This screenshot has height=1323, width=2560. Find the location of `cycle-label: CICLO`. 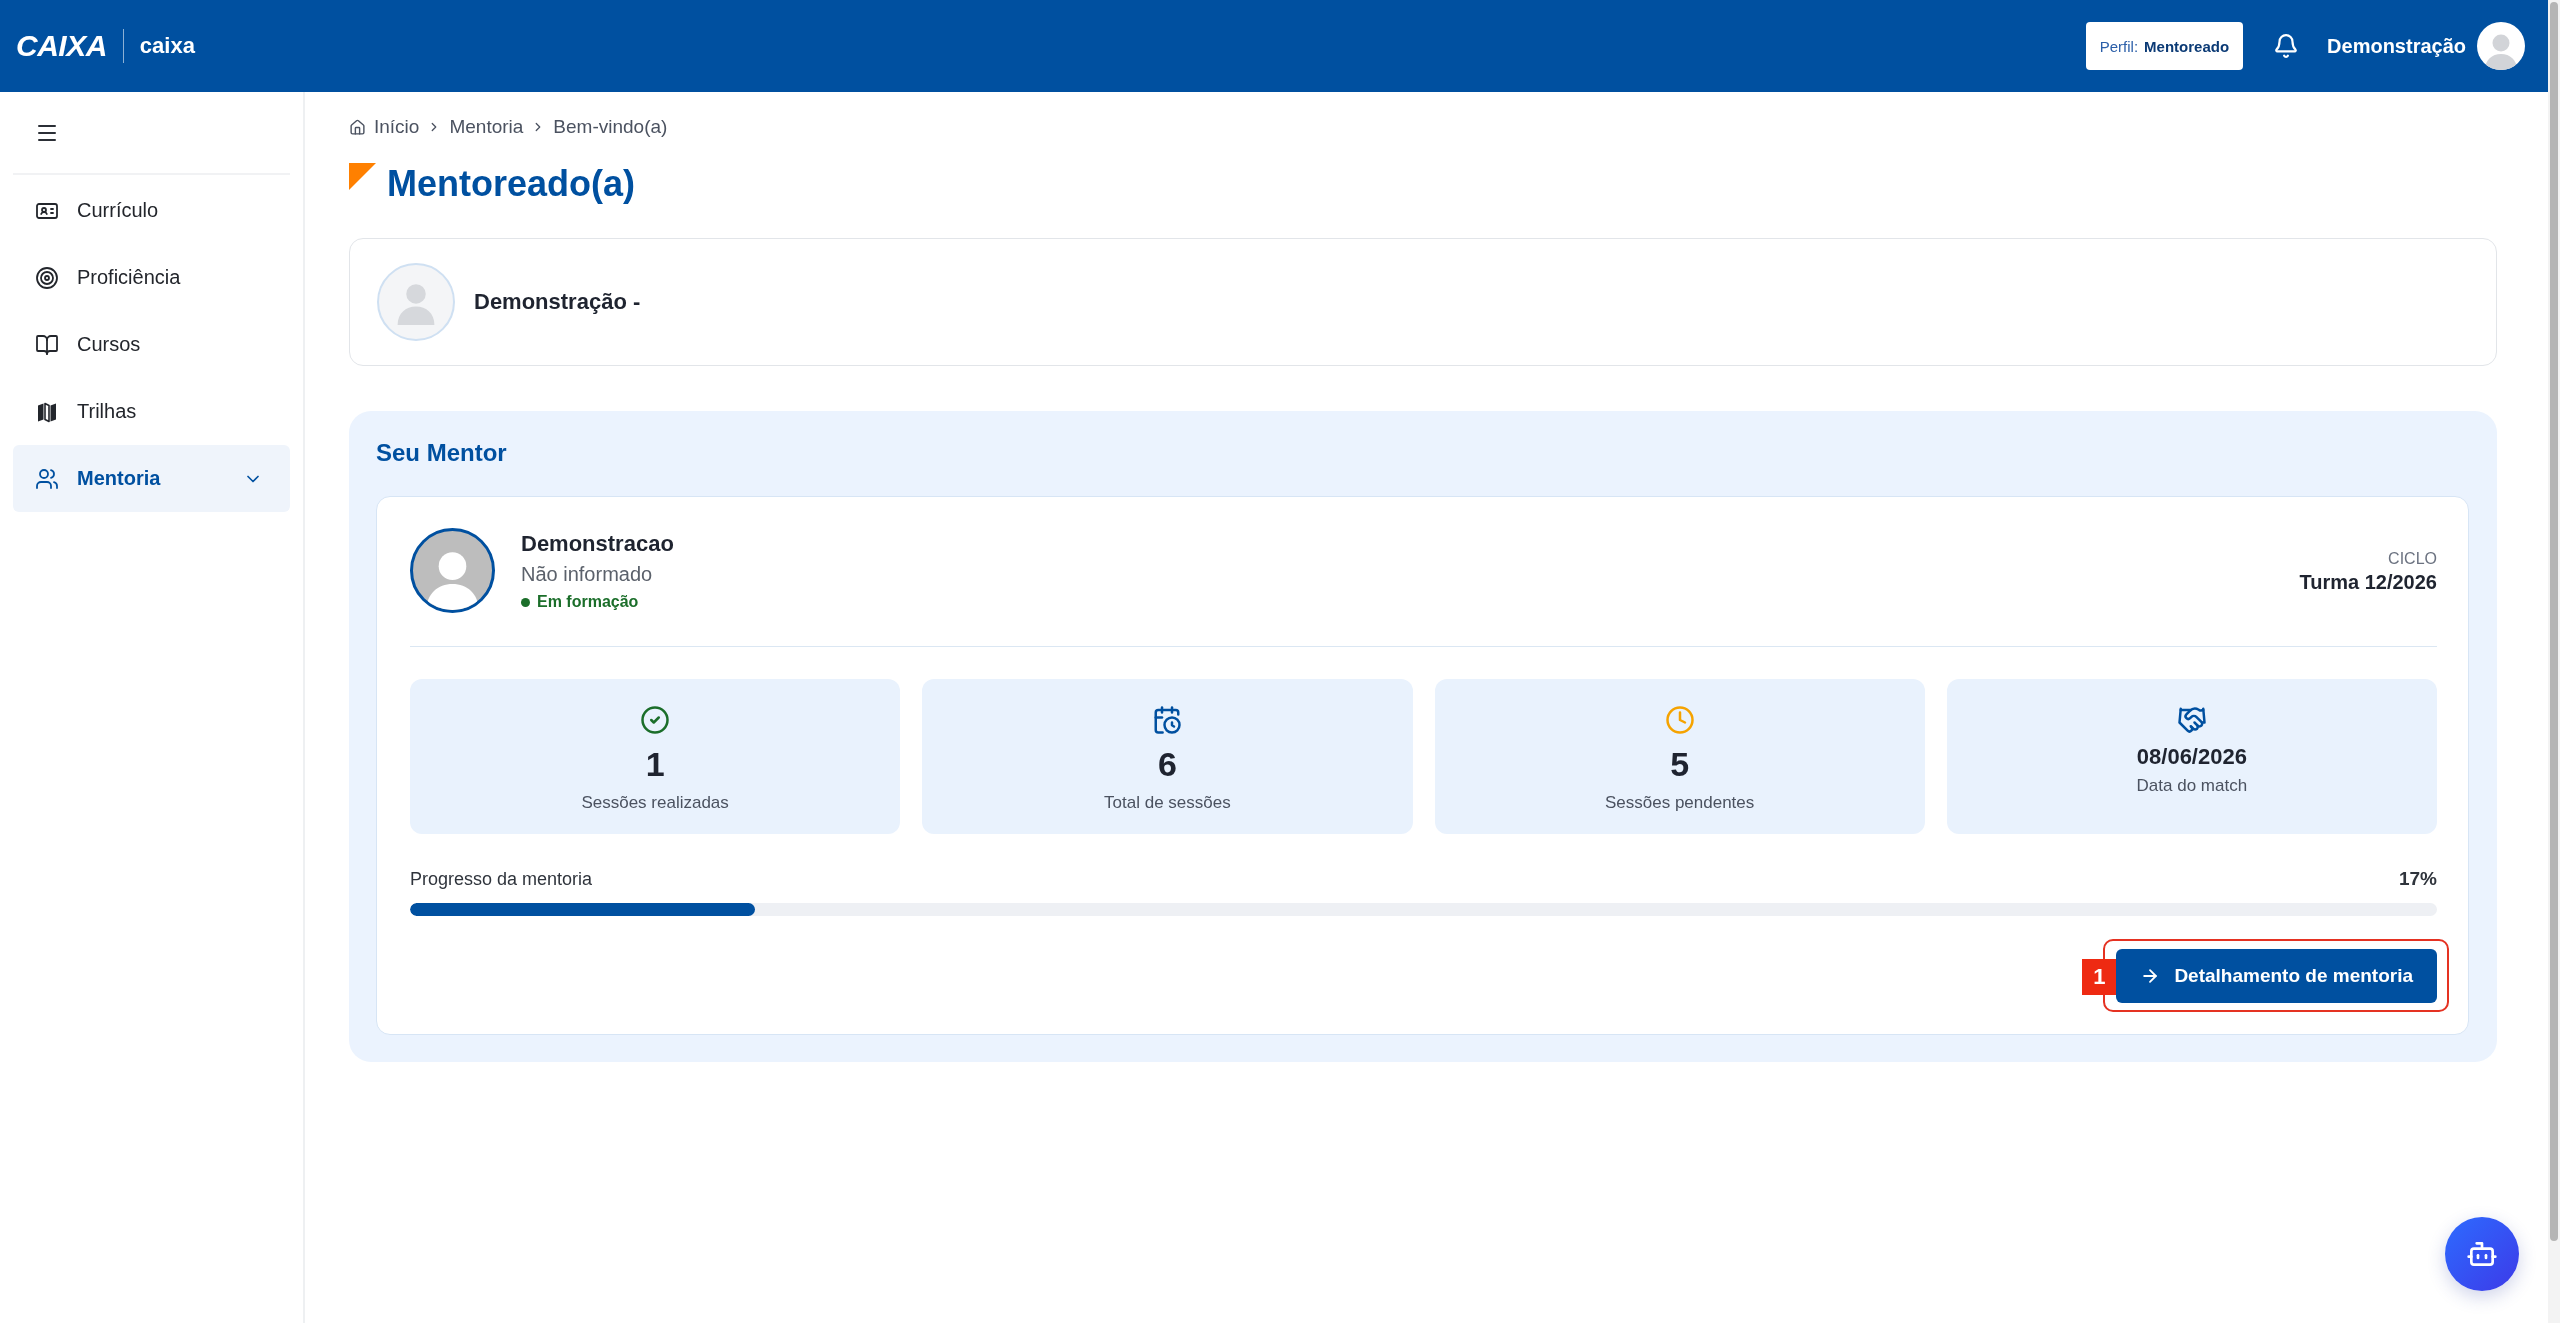

cycle-label: CICLO is located at coordinates (2412, 558).